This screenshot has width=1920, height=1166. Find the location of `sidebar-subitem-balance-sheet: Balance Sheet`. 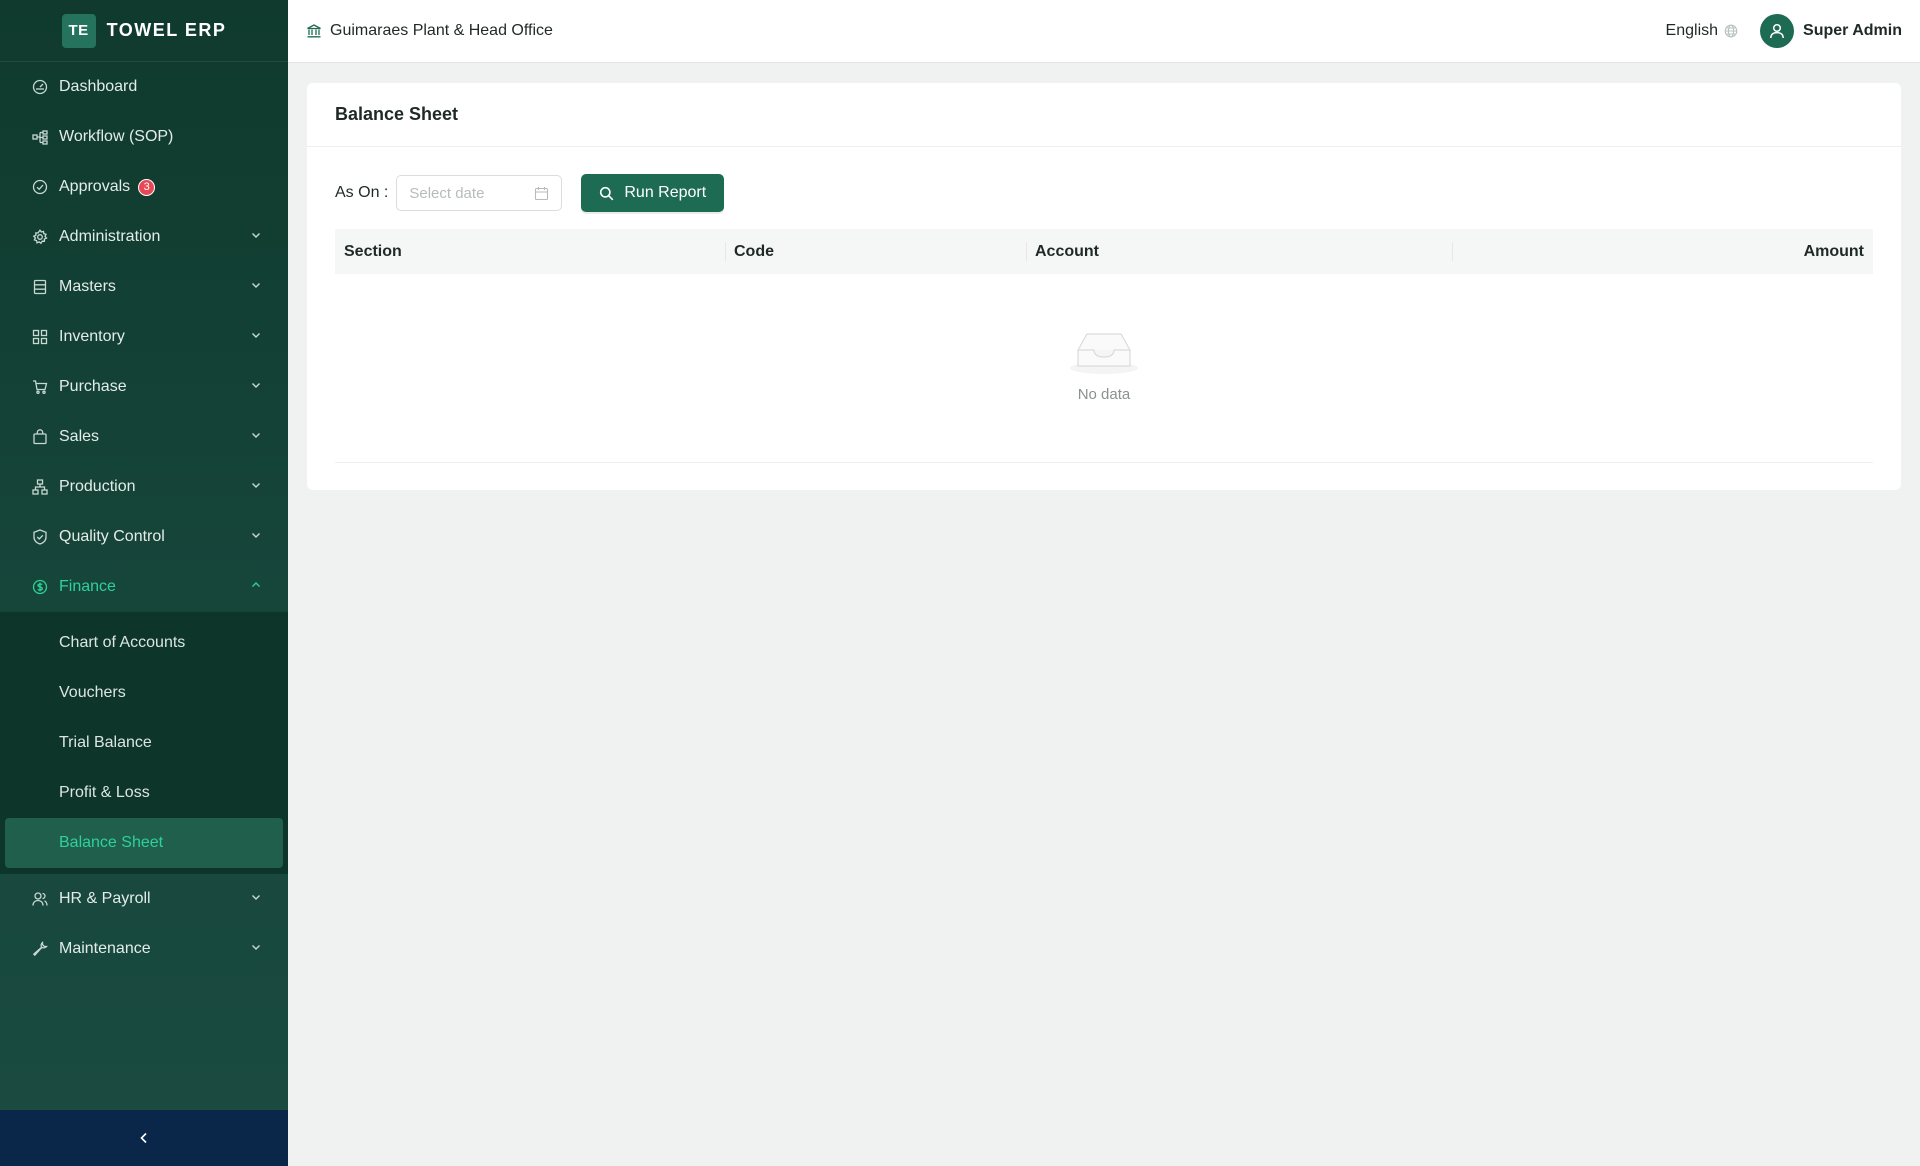

sidebar-subitem-balance-sheet: Balance Sheet is located at coordinates (144, 843).